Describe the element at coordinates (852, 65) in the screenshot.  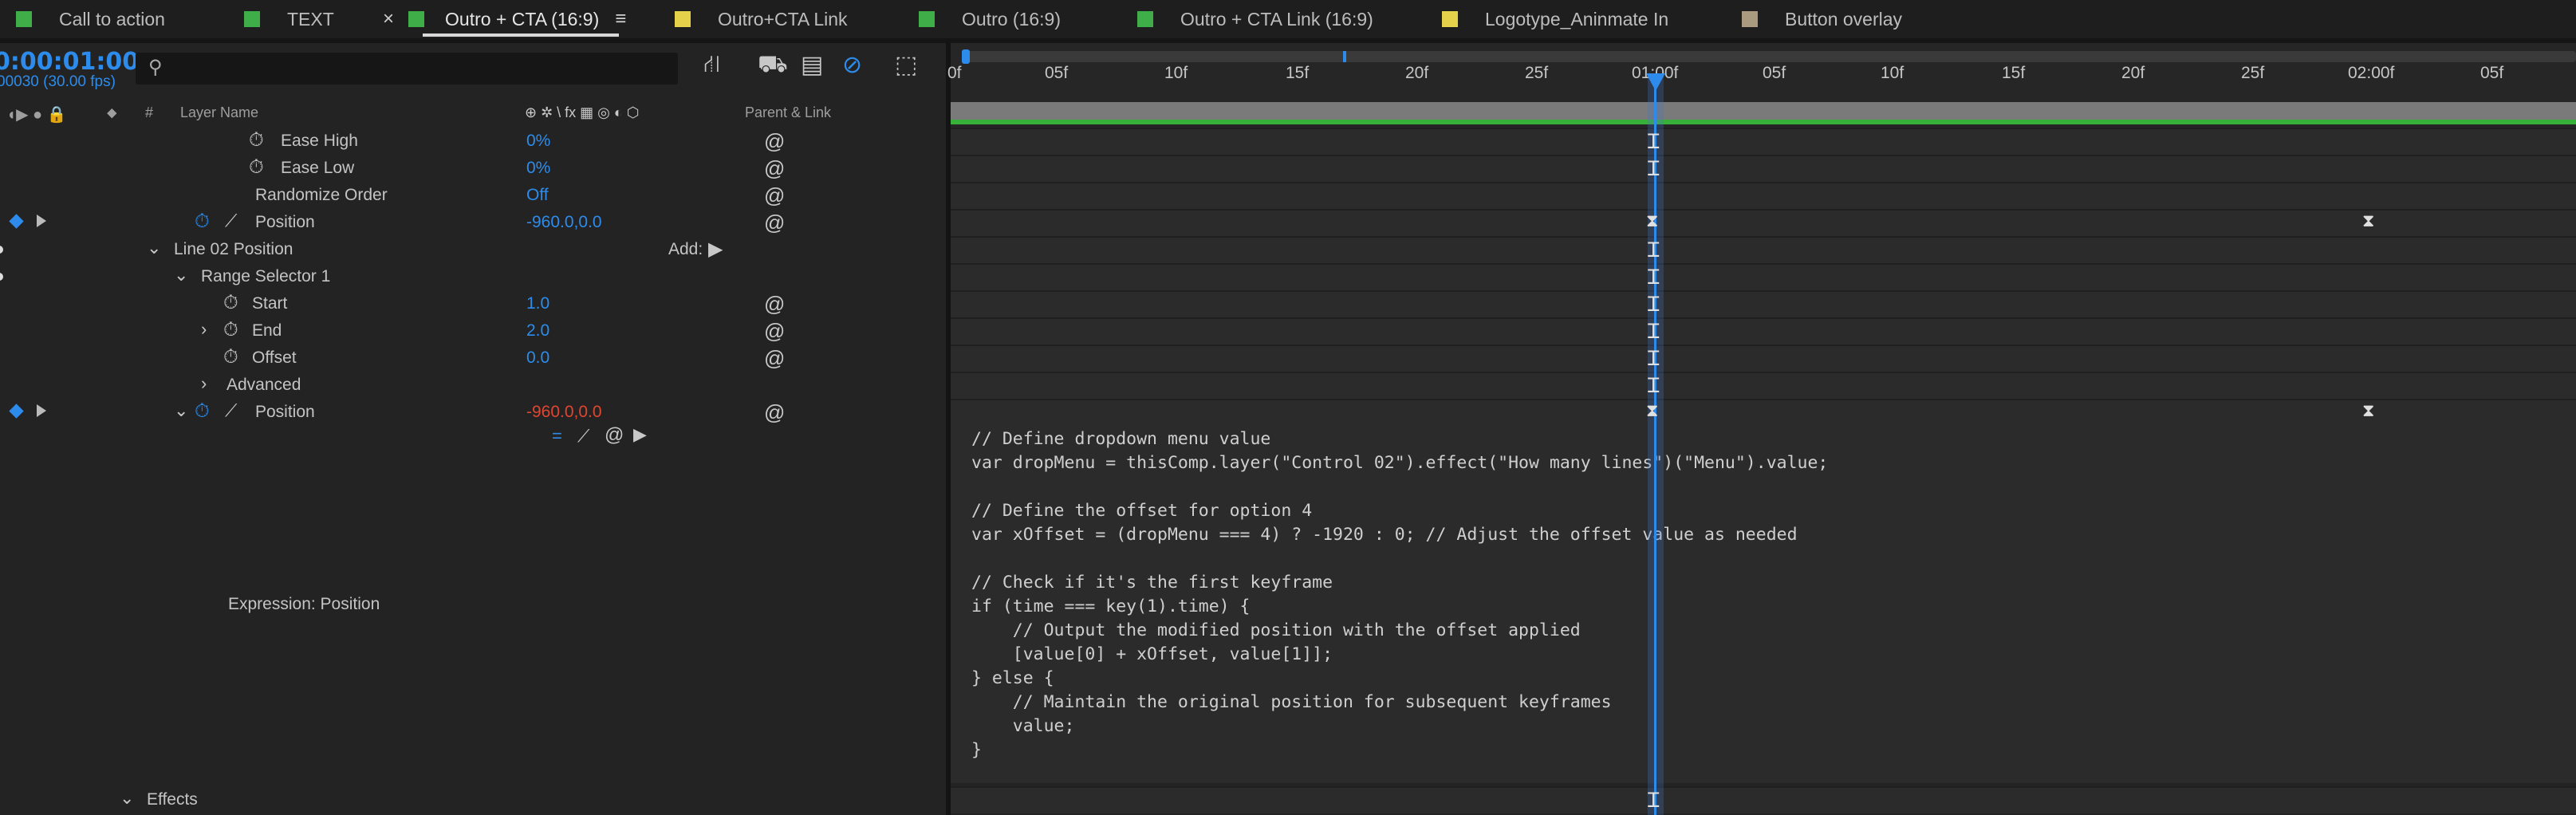
I see `frame-blending-icon: ⊘` at that location.